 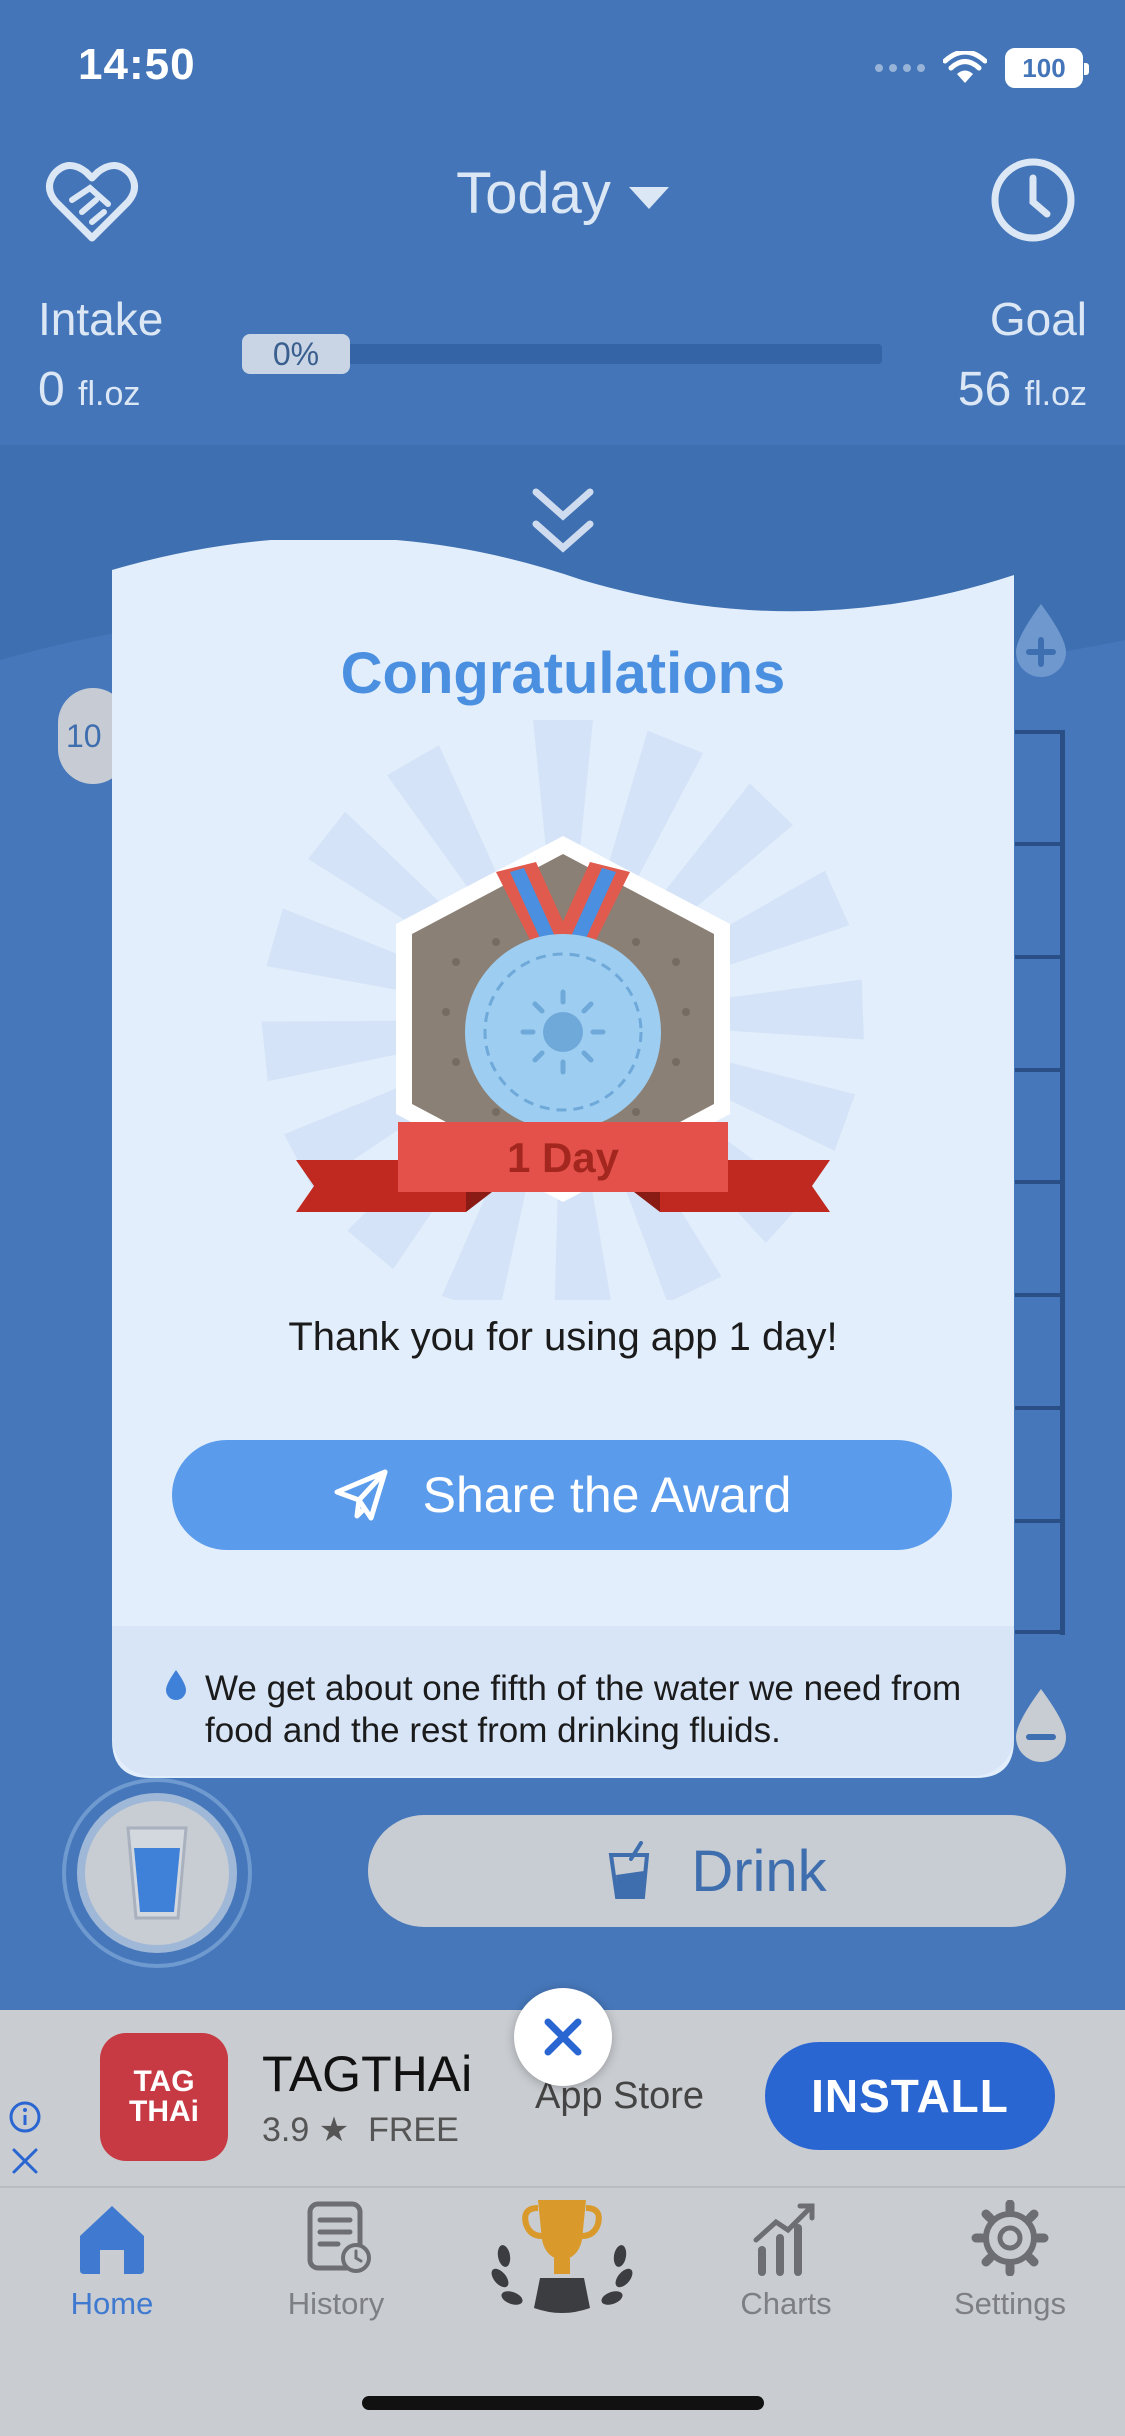 I want to click on tab-charts-label: Charts, so click(x=786, y=2303).